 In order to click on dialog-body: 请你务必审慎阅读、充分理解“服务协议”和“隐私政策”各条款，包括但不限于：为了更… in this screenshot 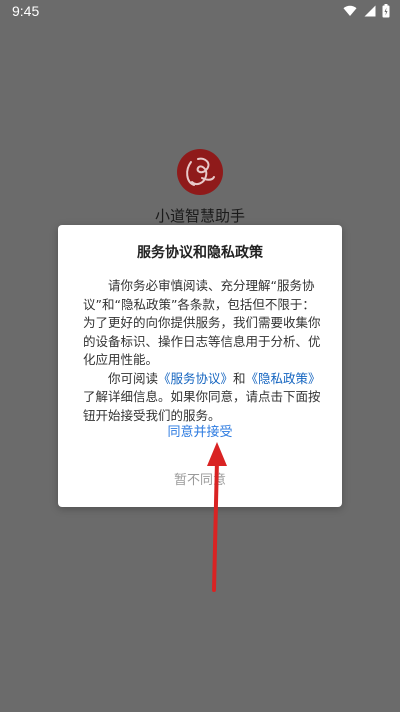, I will do `click(203, 351)`.